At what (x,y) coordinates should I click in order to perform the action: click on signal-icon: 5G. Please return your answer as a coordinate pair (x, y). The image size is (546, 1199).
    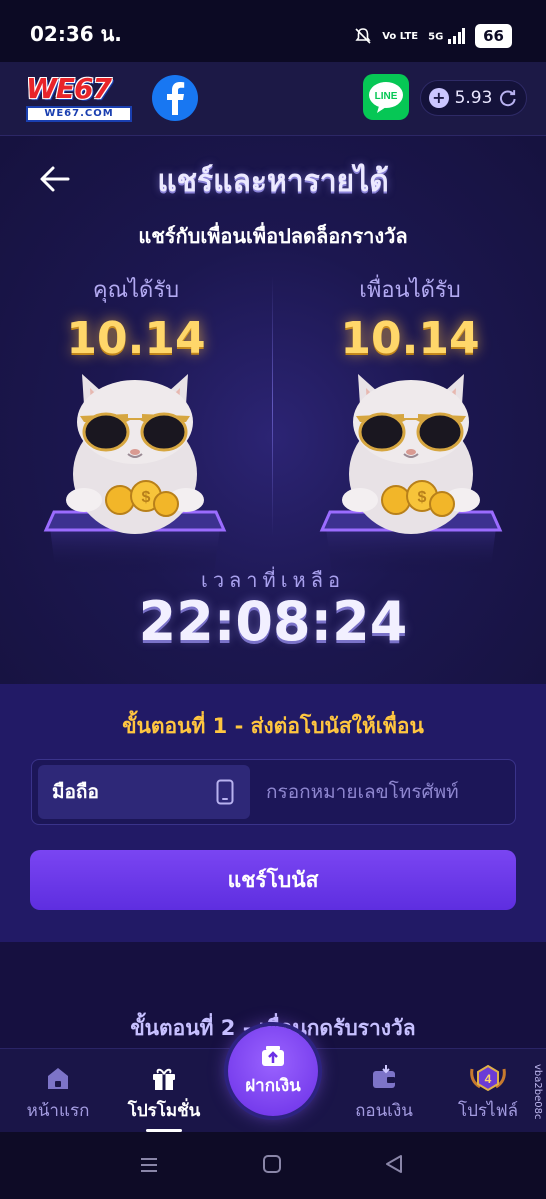
    Looking at the image, I should click on (447, 36).